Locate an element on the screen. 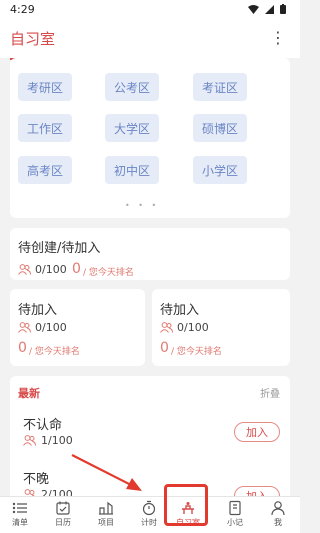  annotation-highlight-box is located at coordinates (186, 505).